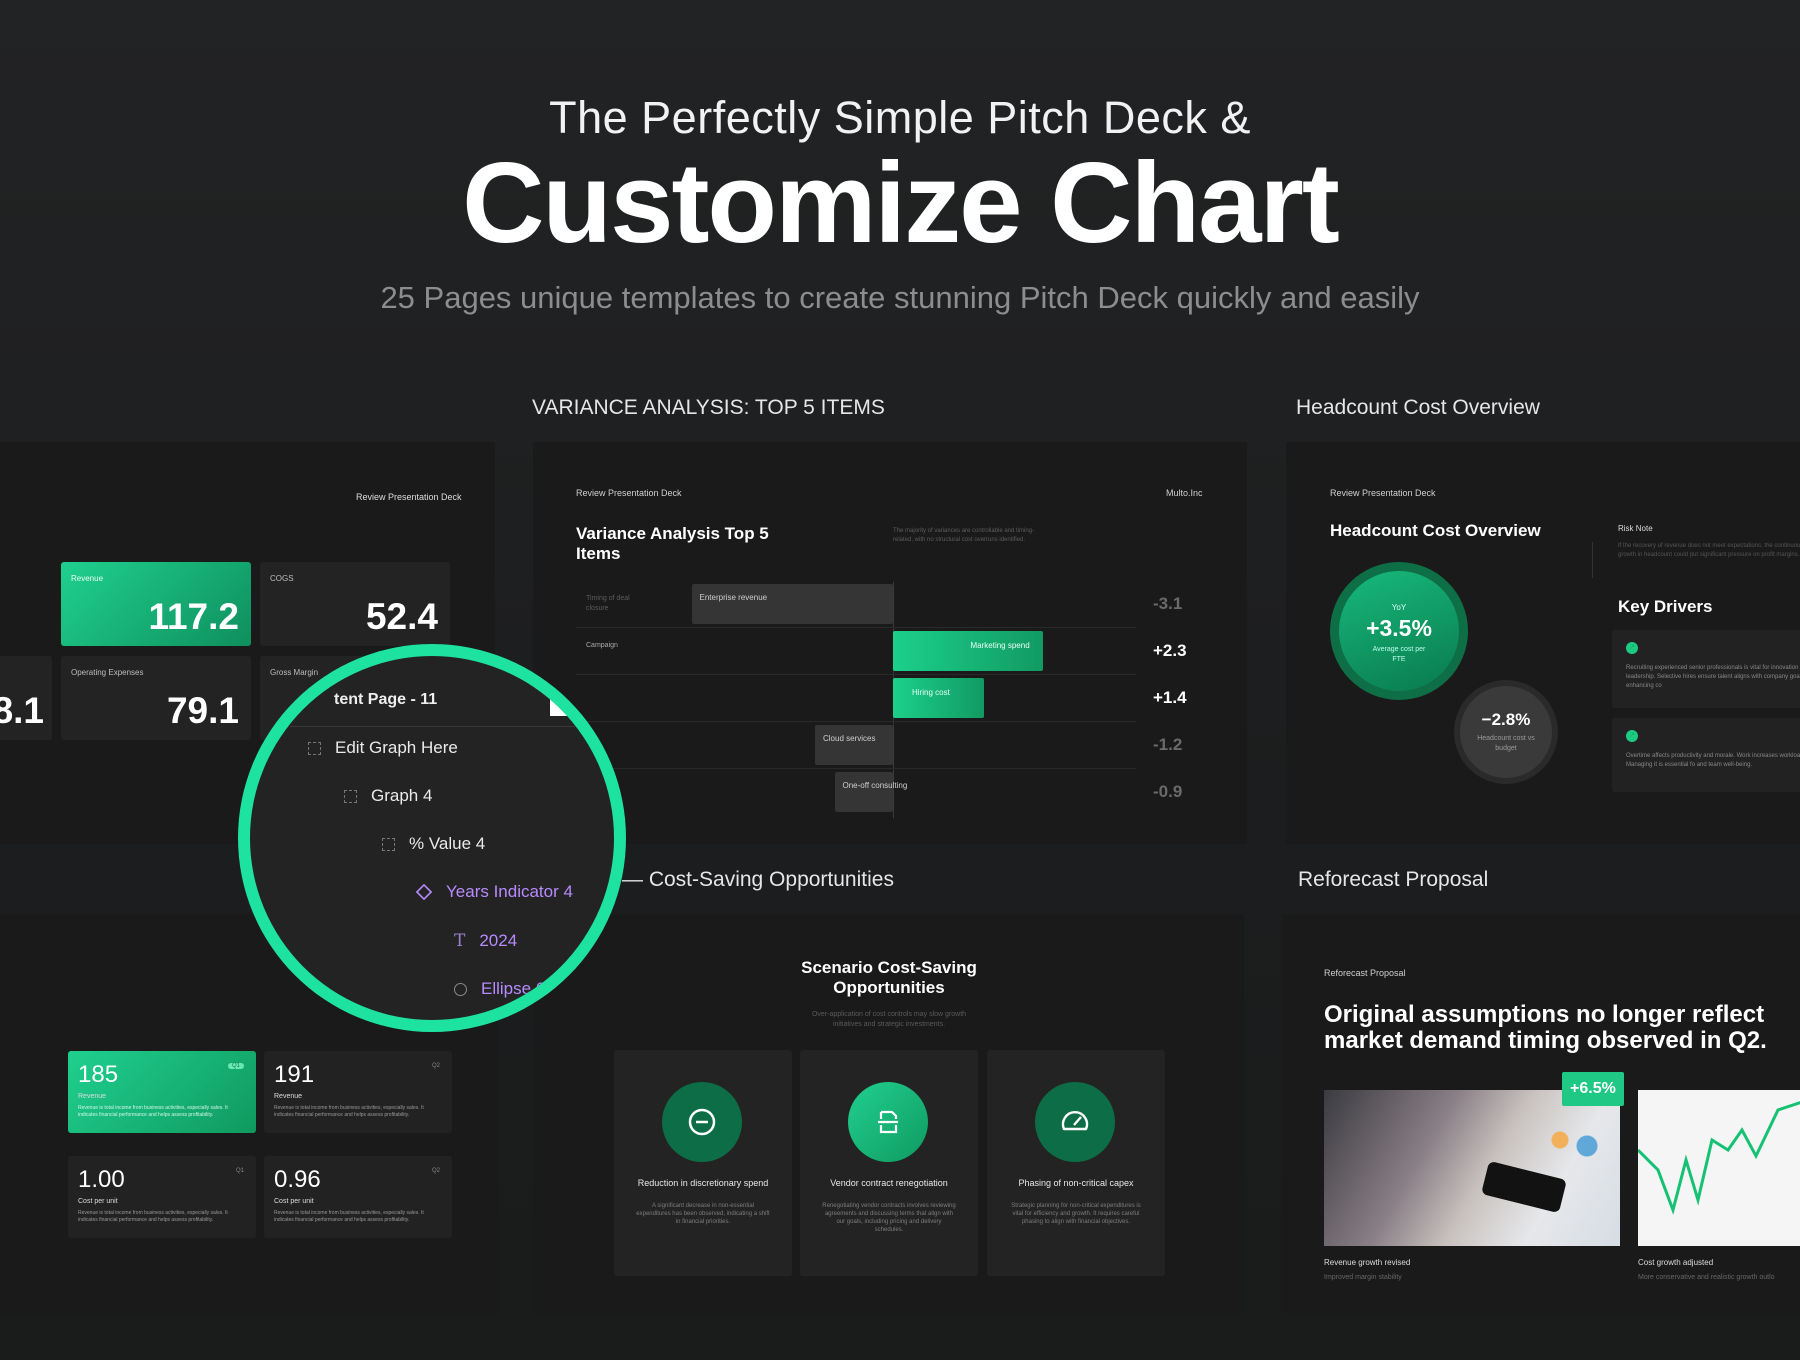 The image size is (1800, 1360). I want to click on headcount-header: Review Presentation Deck, so click(1383, 493).